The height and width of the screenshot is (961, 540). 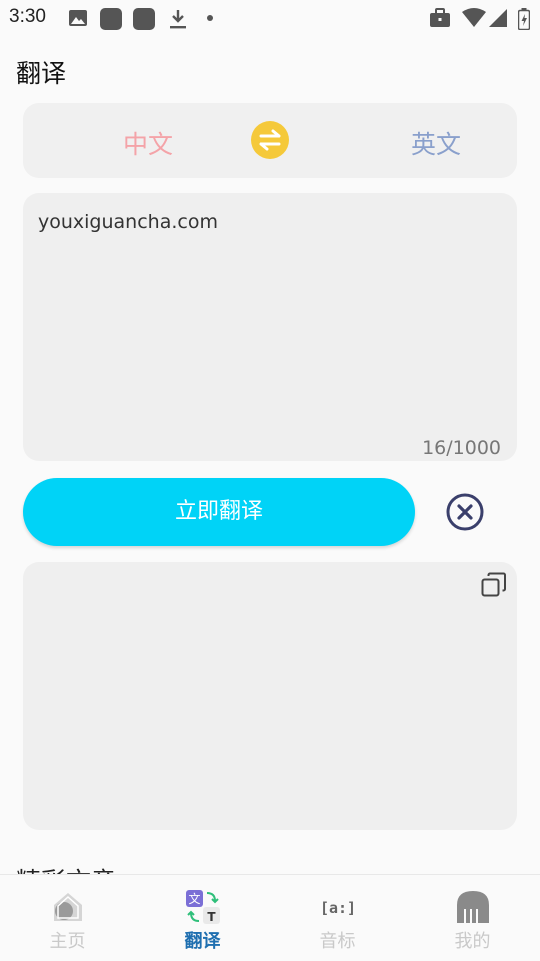 What do you see at coordinates (472, 941) in the screenshot?
I see `nav-label-profile: 我的` at bounding box center [472, 941].